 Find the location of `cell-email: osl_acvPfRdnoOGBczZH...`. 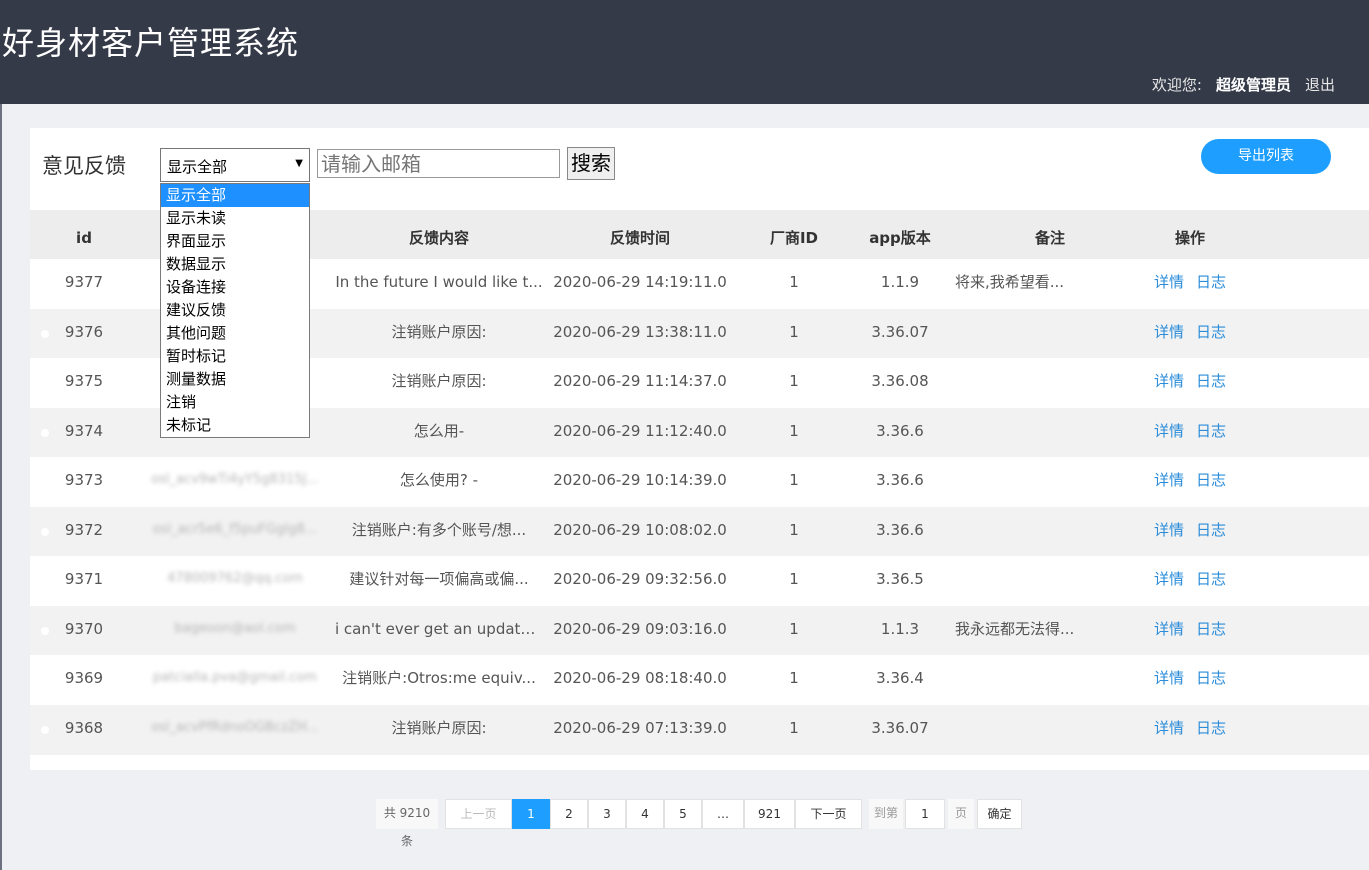

cell-email: osl_acvPfRdnoOGBczZH... is located at coordinates (235, 727).